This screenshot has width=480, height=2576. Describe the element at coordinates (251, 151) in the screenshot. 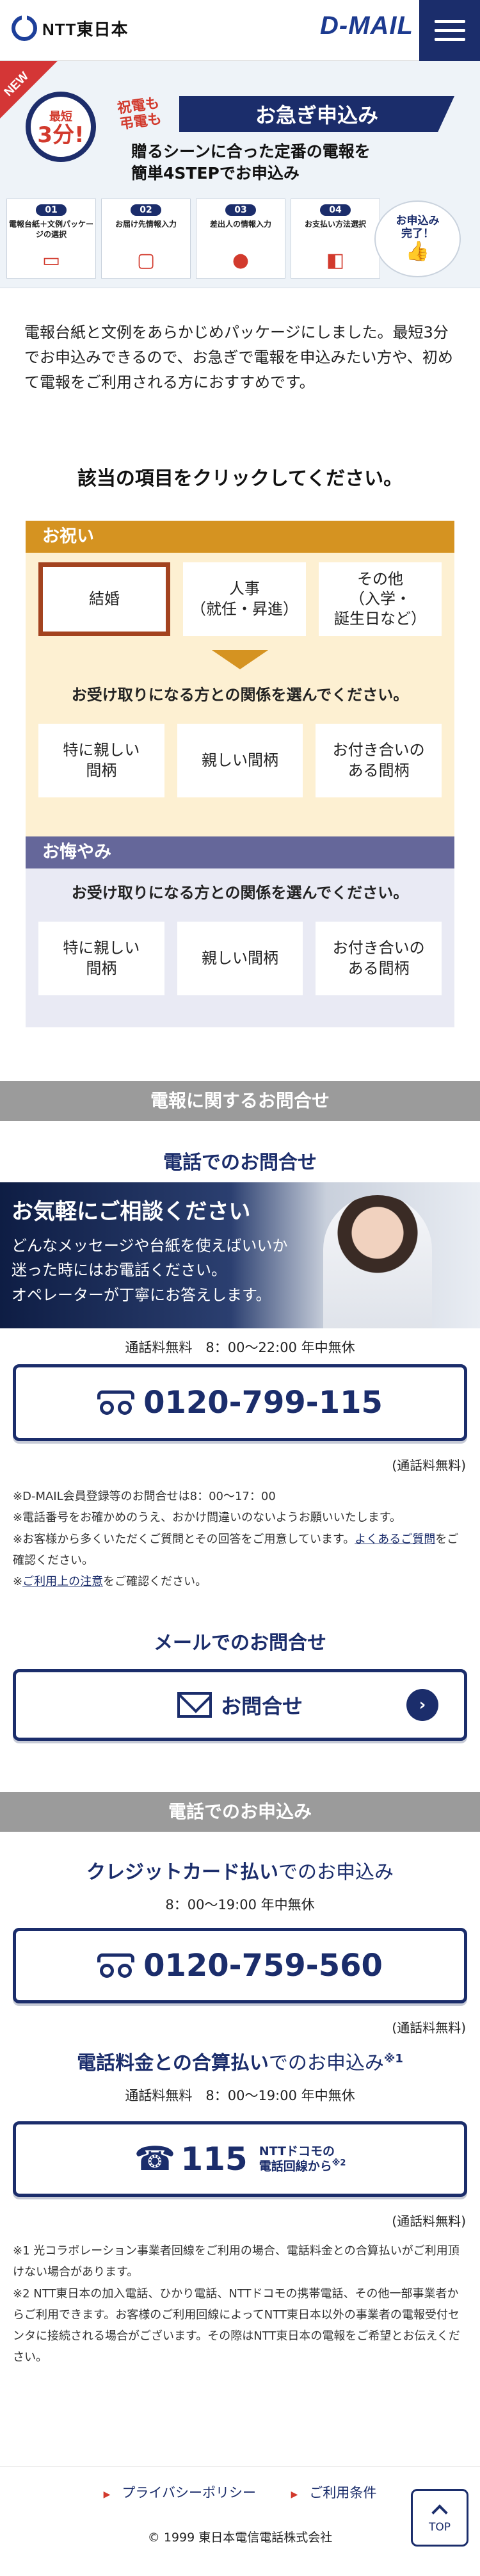

I see `hero-desc-line1: 贈るシーンに合った定番の電報を` at that location.